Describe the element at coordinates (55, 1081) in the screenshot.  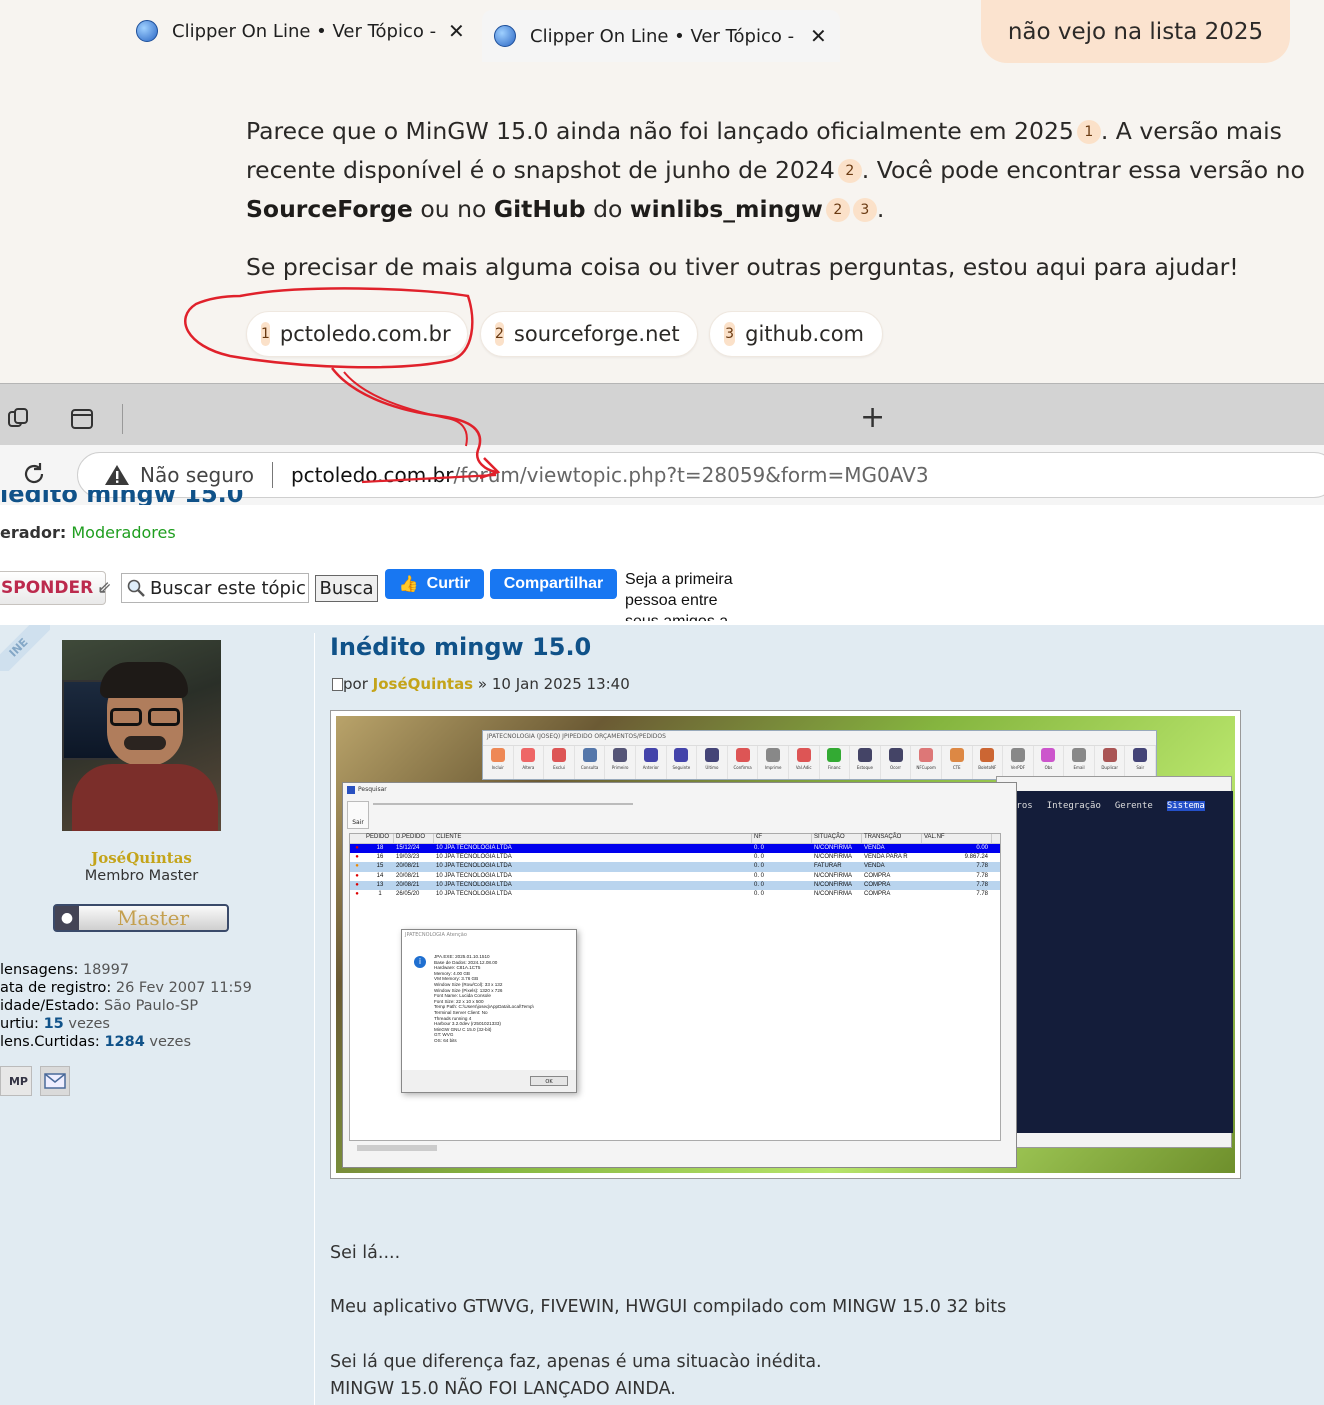
I see `email-icon` at that location.